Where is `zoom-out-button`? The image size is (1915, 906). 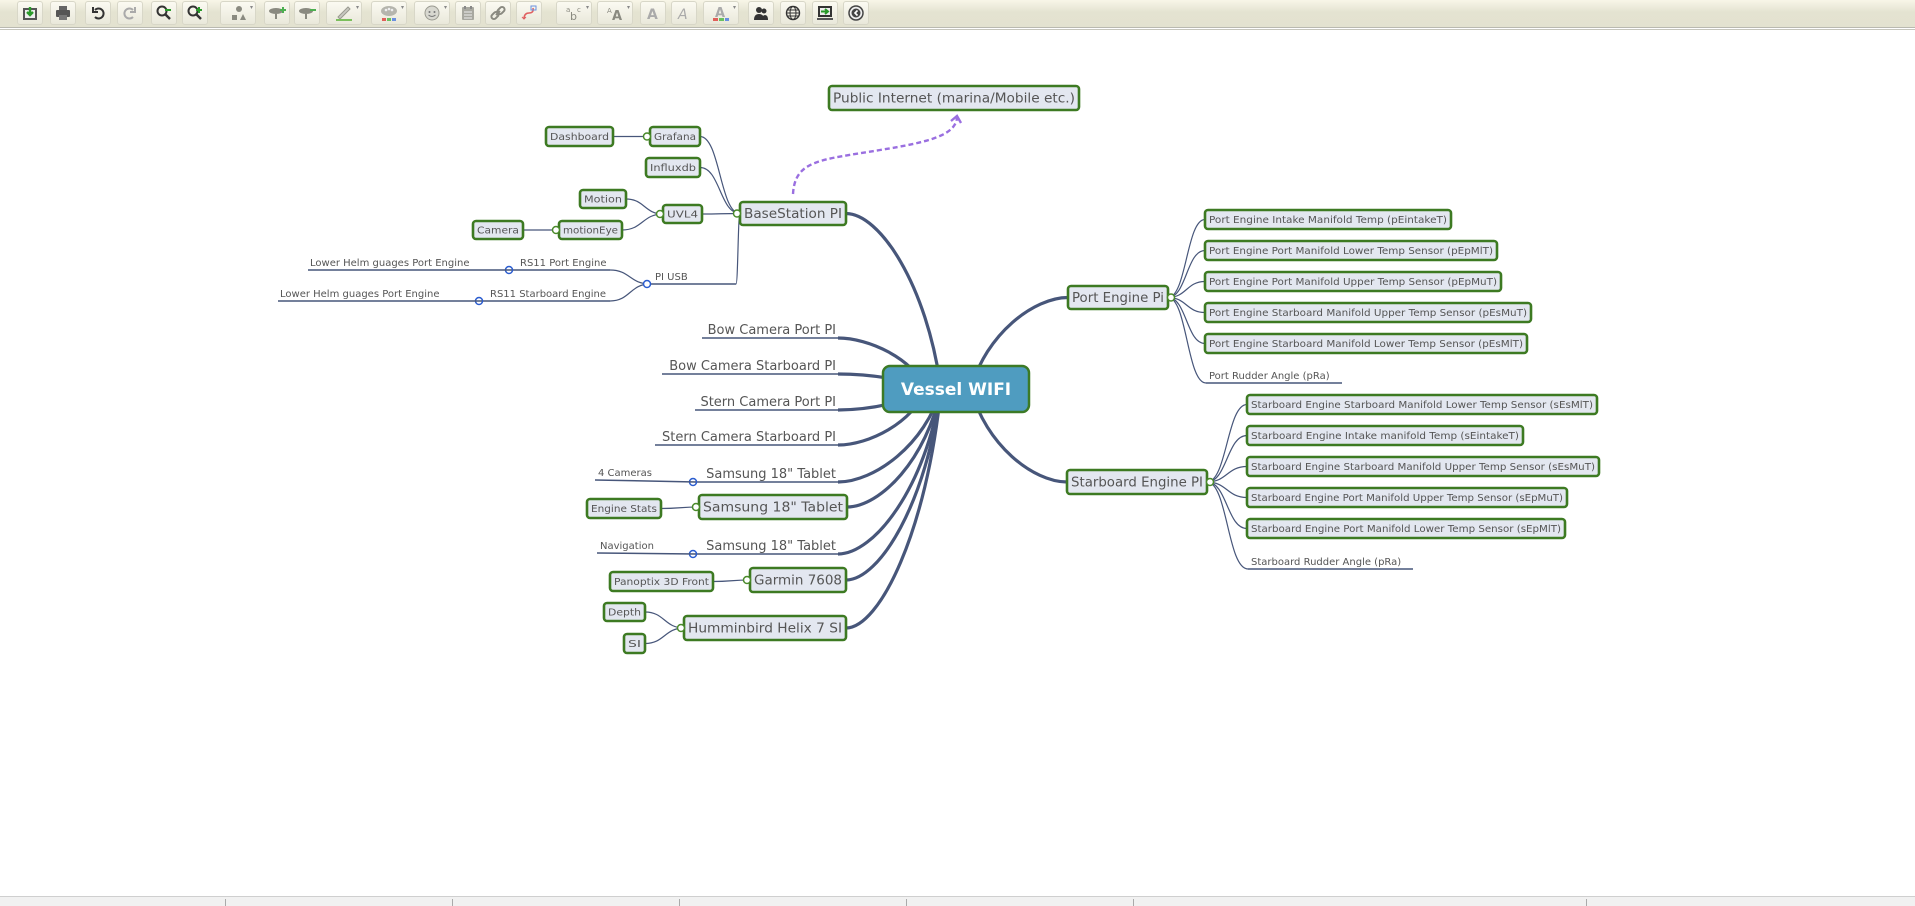 zoom-out-button is located at coordinates (164, 13).